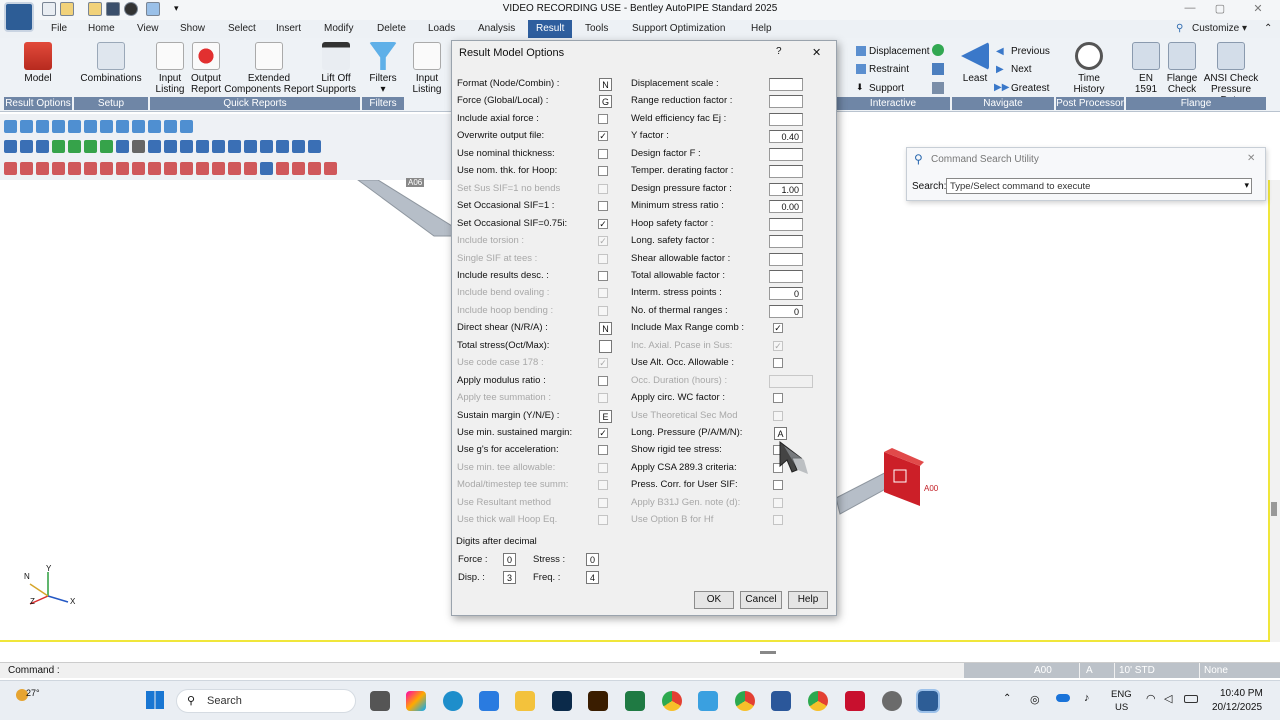 This screenshot has height=720, width=1280. What do you see at coordinates (155, 700) in the screenshot?
I see `start-icon` at bounding box center [155, 700].